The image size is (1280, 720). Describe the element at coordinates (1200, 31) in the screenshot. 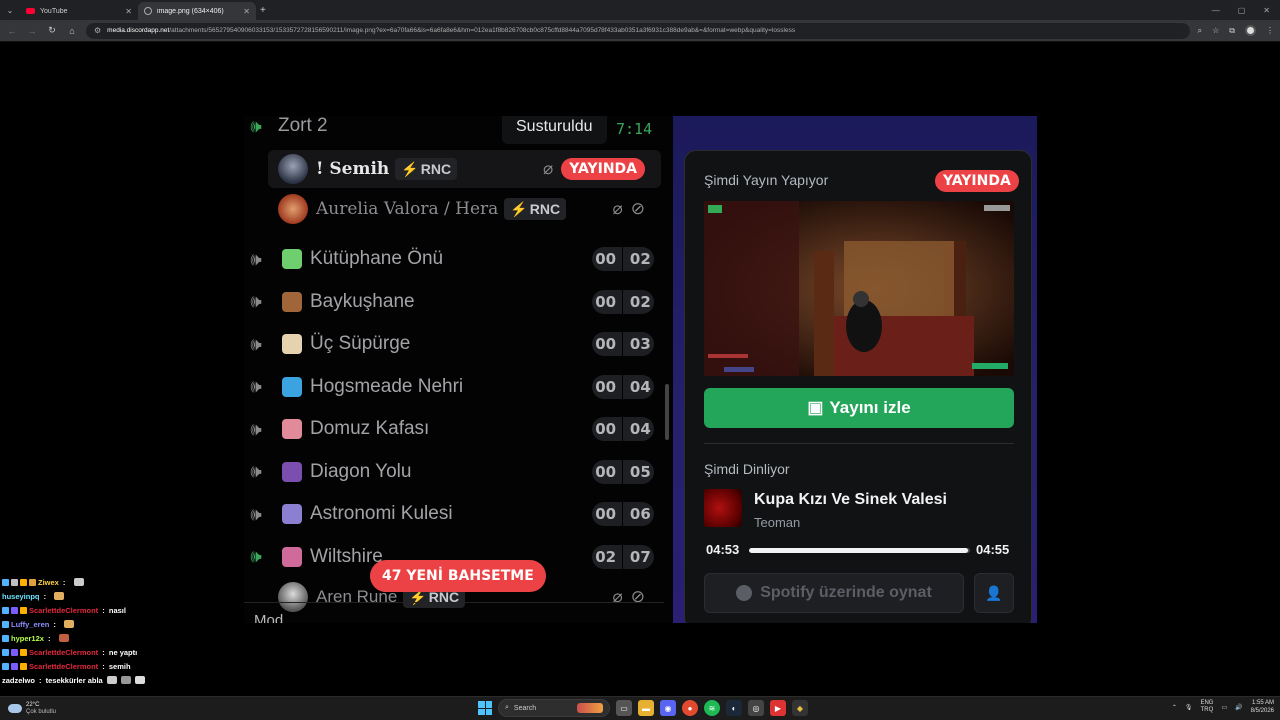

I see `zoom-icon: ⌕` at that location.